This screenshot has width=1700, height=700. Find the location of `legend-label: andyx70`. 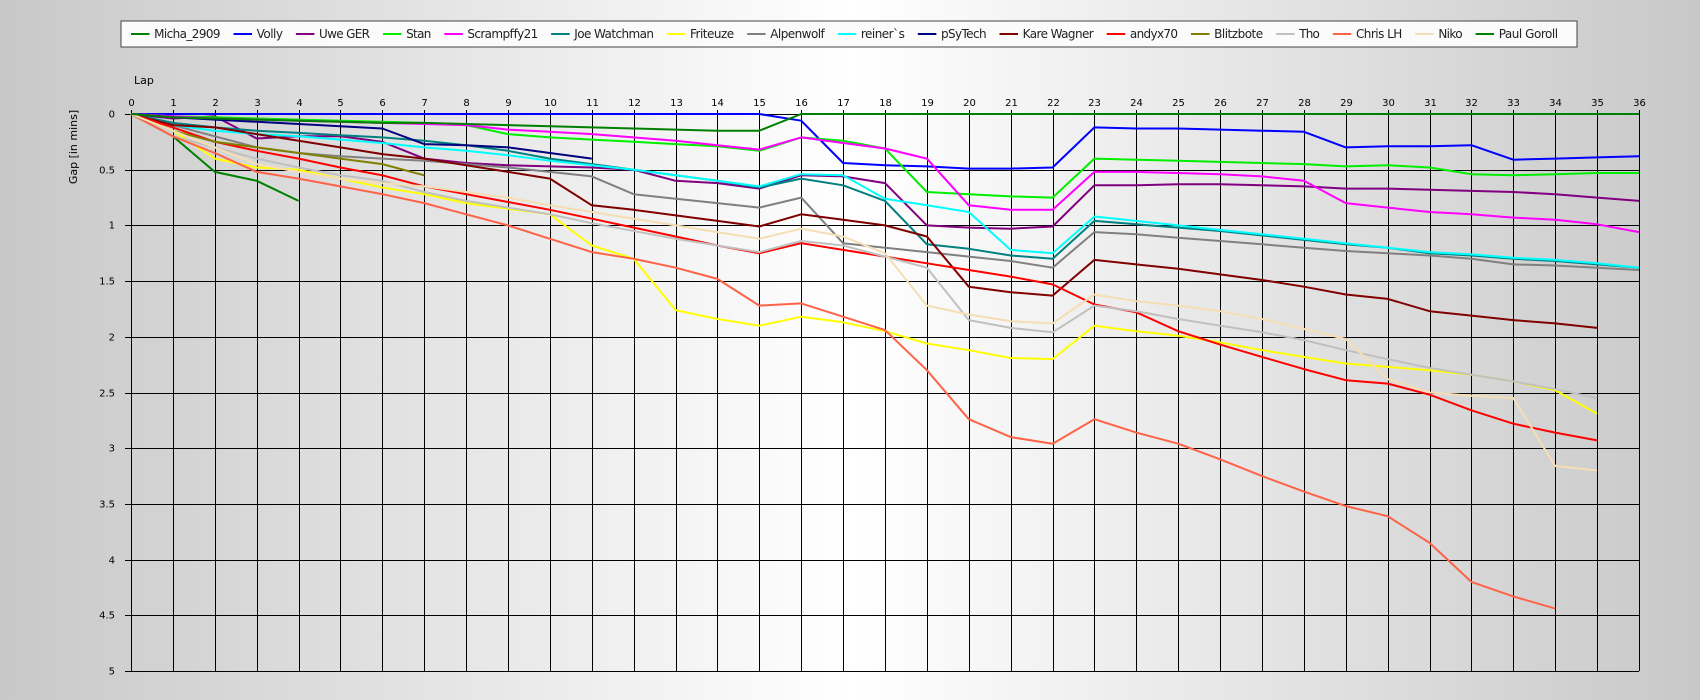

legend-label: andyx70 is located at coordinates (1154, 34).